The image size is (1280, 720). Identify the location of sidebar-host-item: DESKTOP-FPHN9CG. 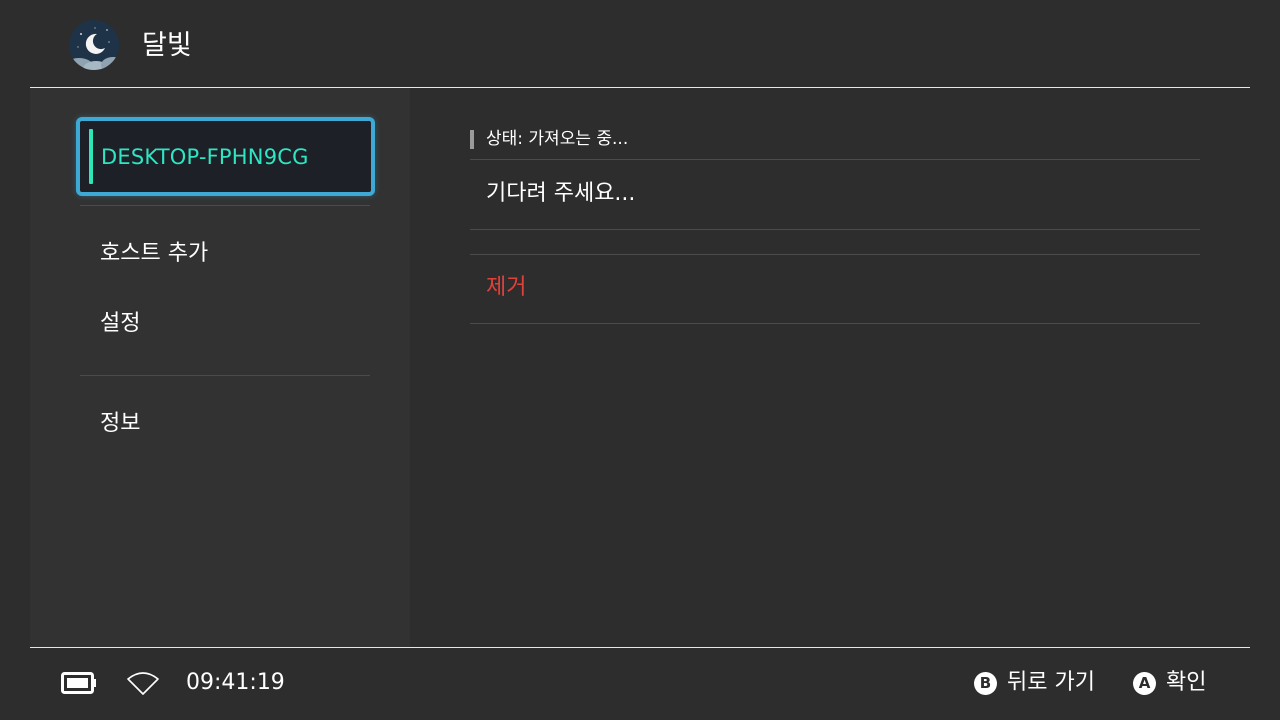
(225, 156).